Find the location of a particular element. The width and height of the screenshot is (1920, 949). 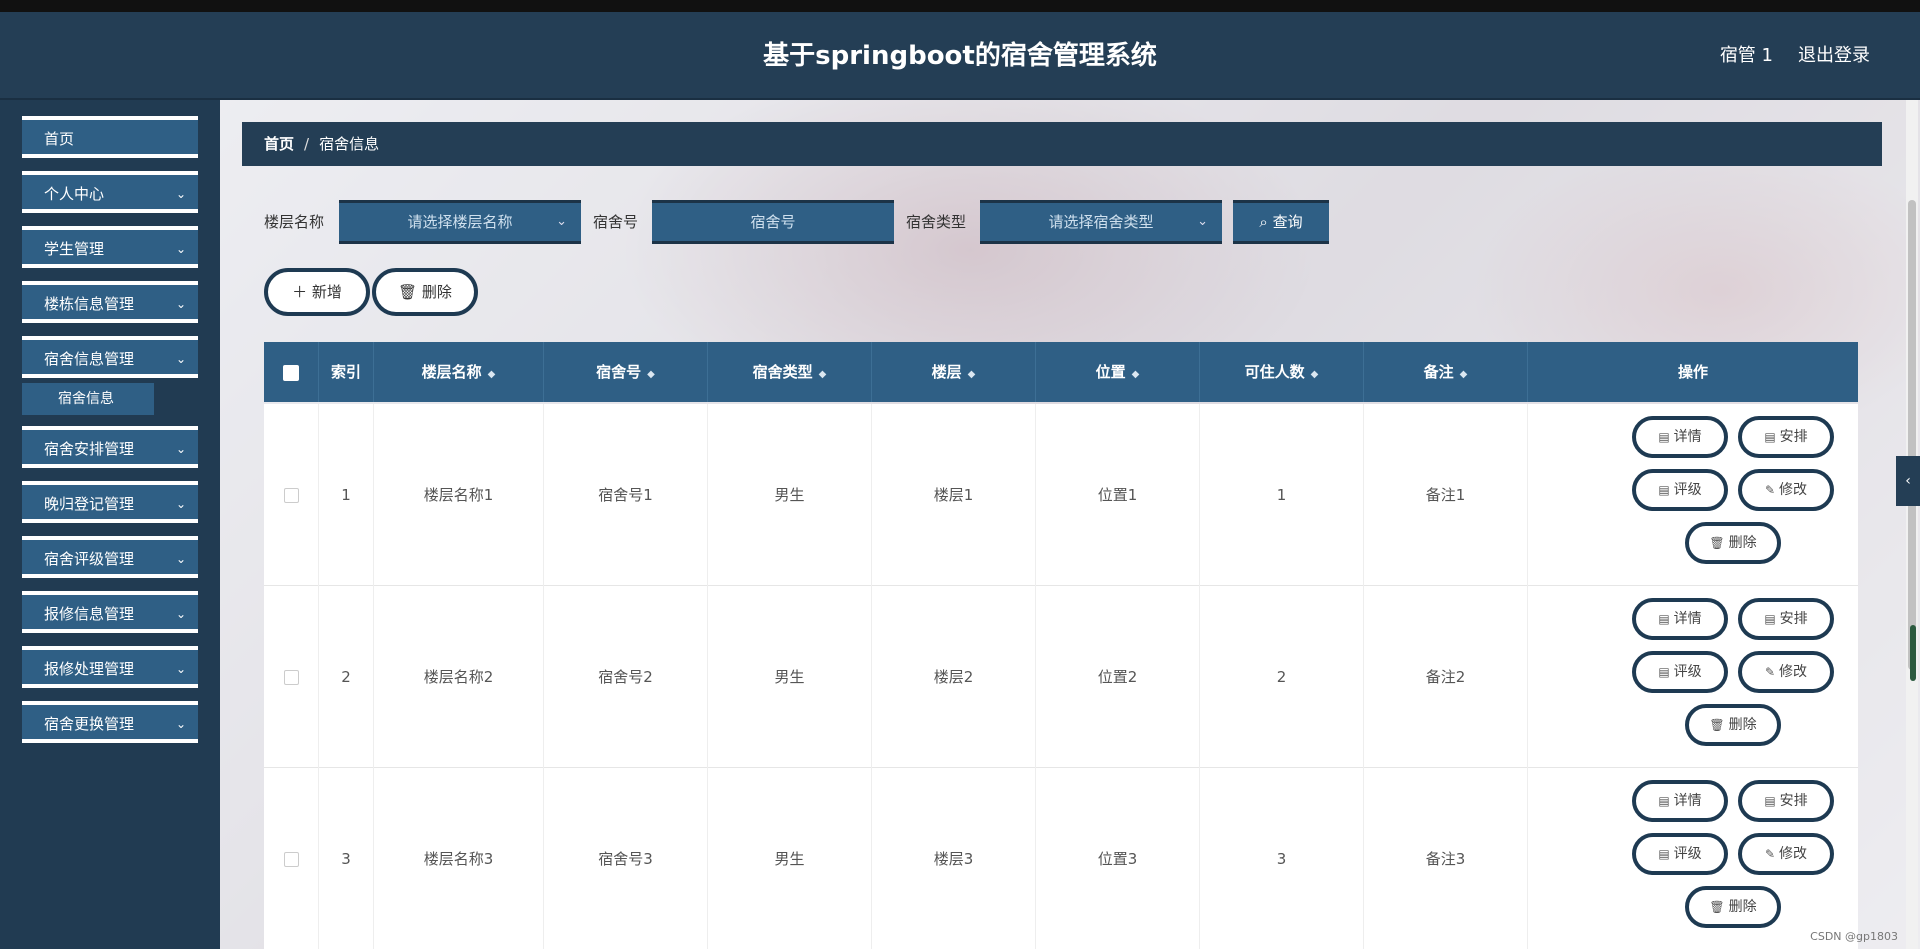

vertical-scrollbar is located at coordinates (1912, 524).